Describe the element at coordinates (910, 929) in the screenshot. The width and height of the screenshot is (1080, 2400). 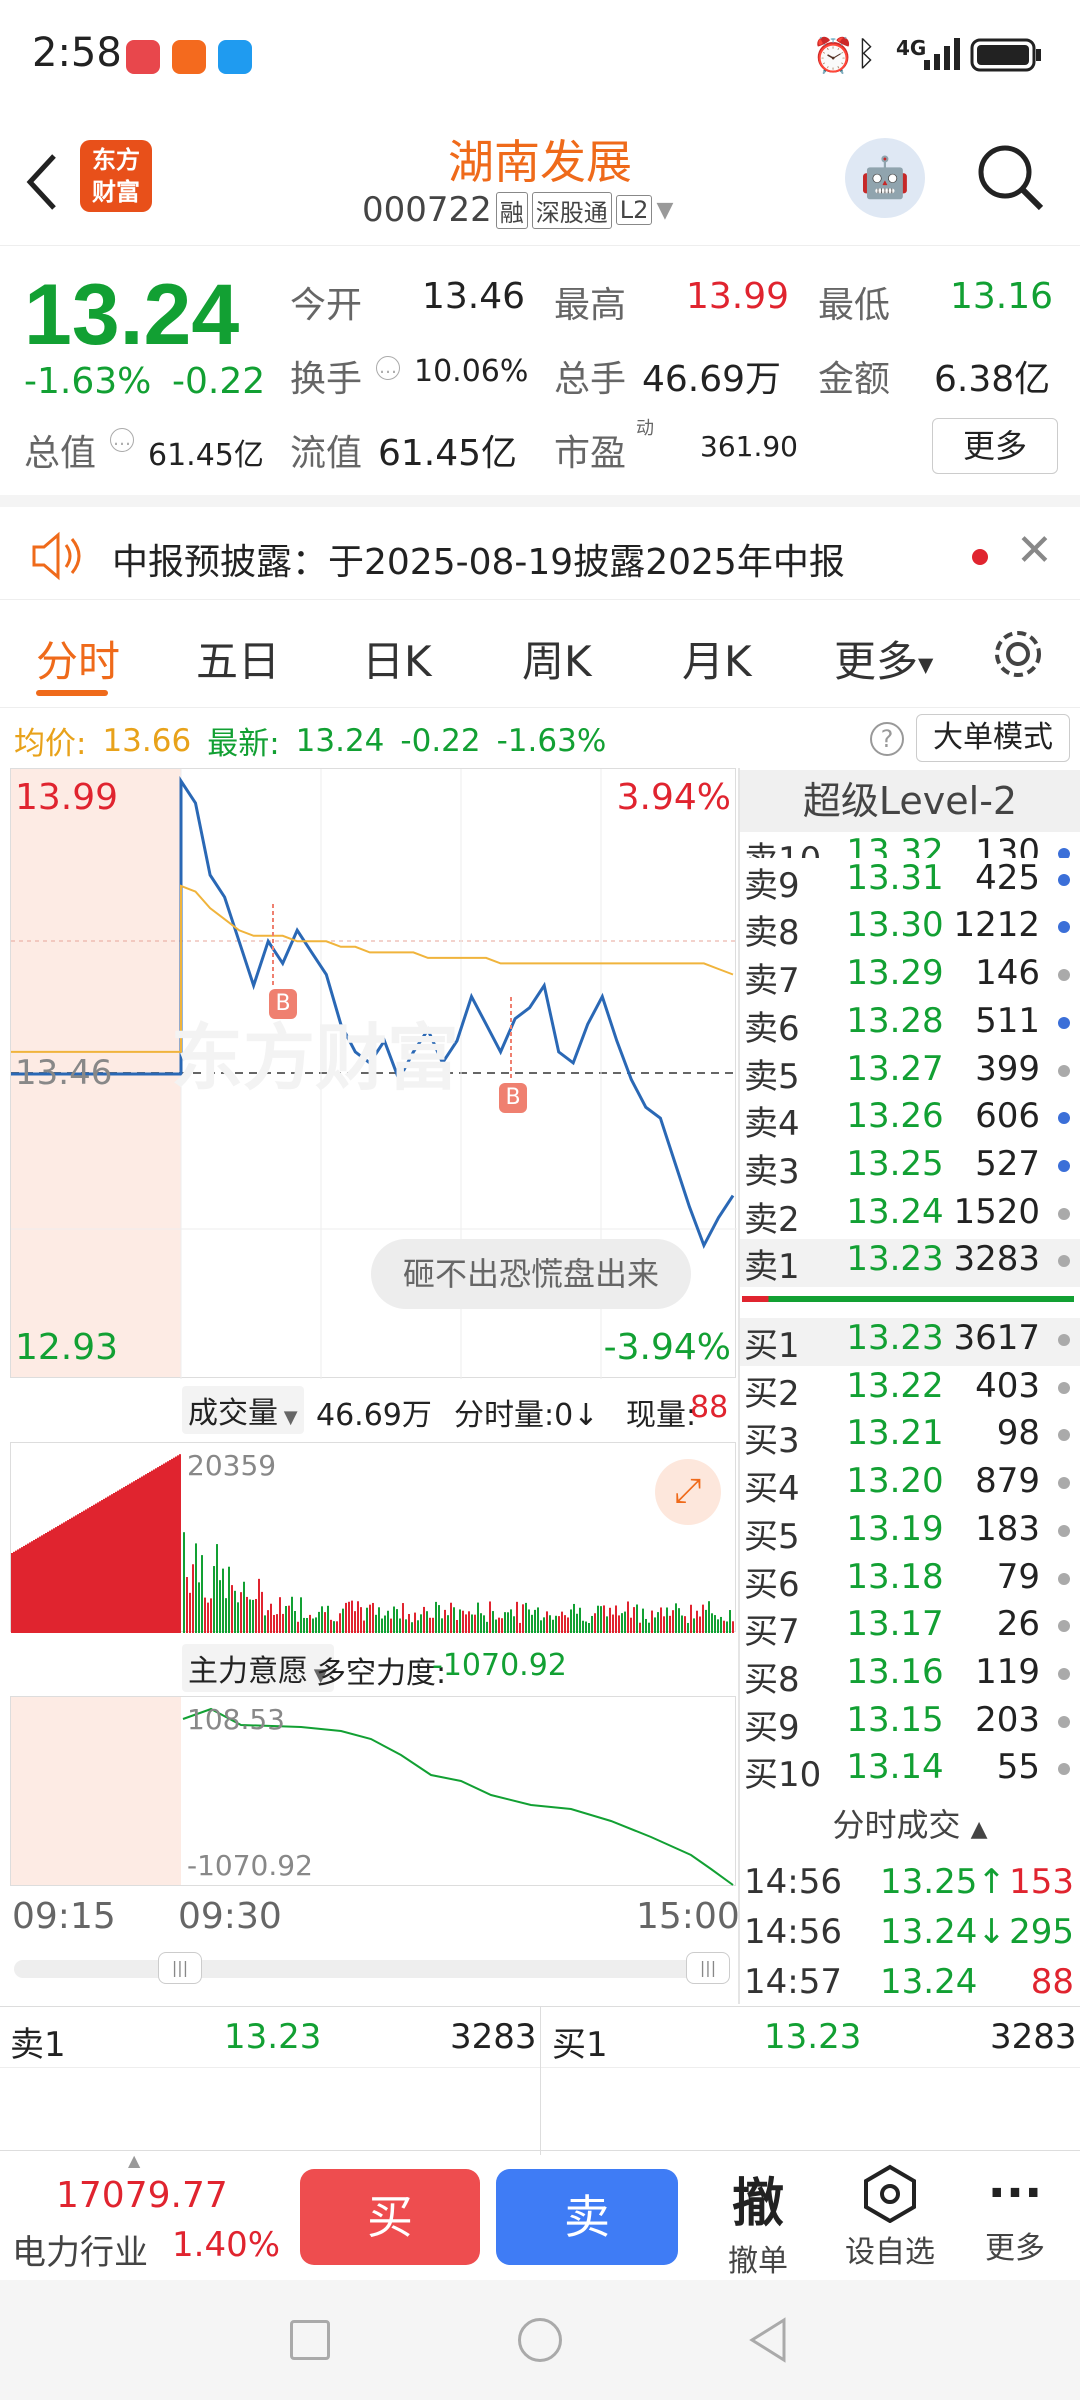
I see `ask-row: 卖8 13.30 1212` at that location.